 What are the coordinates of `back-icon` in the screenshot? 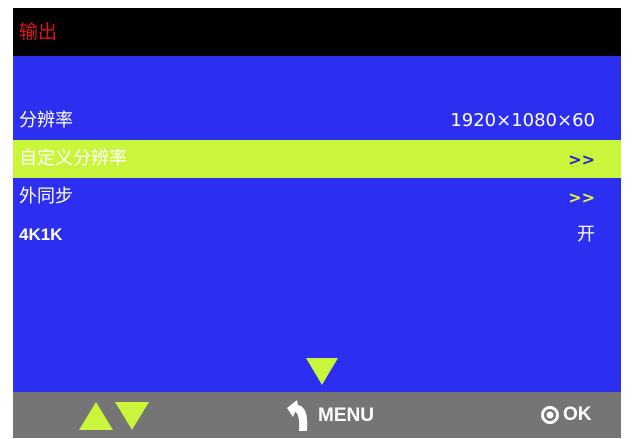 It's located at (299, 416).